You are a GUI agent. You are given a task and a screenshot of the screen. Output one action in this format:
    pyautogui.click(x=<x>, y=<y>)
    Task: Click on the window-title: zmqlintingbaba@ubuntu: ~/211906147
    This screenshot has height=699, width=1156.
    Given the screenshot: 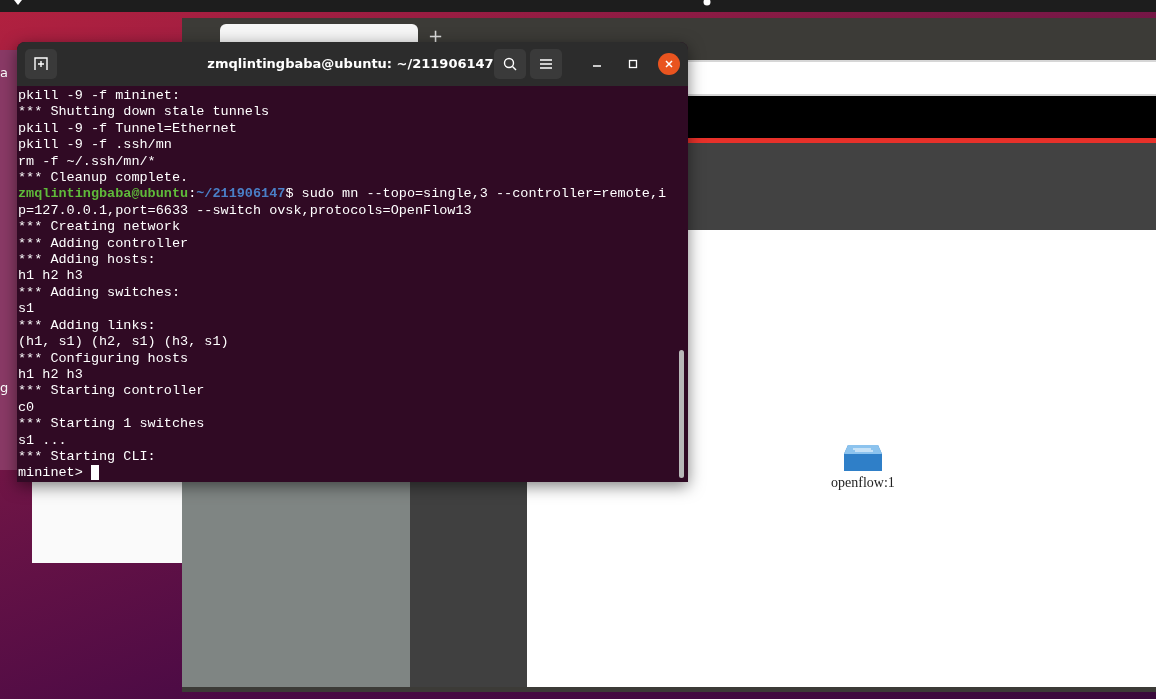 What is the action you would take?
    pyautogui.click(x=350, y=64)
    